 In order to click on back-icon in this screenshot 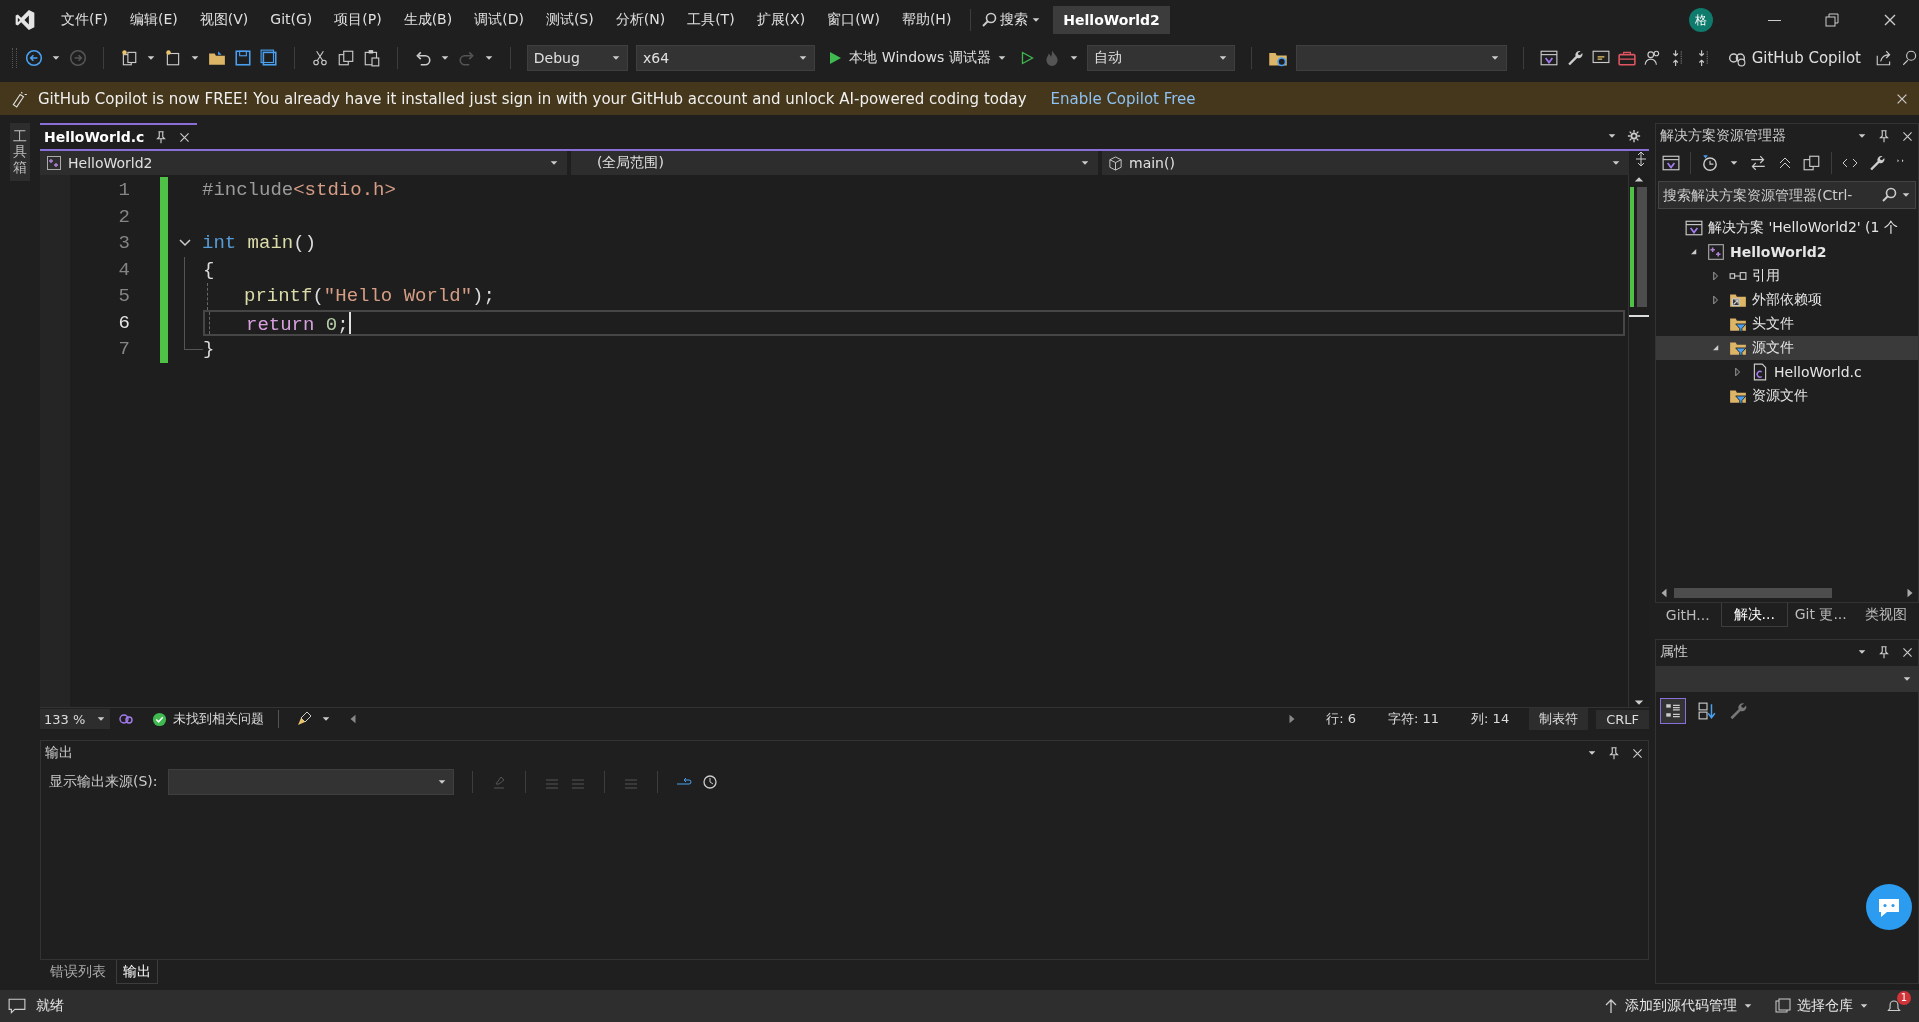, I will do `click(33, 58)`.